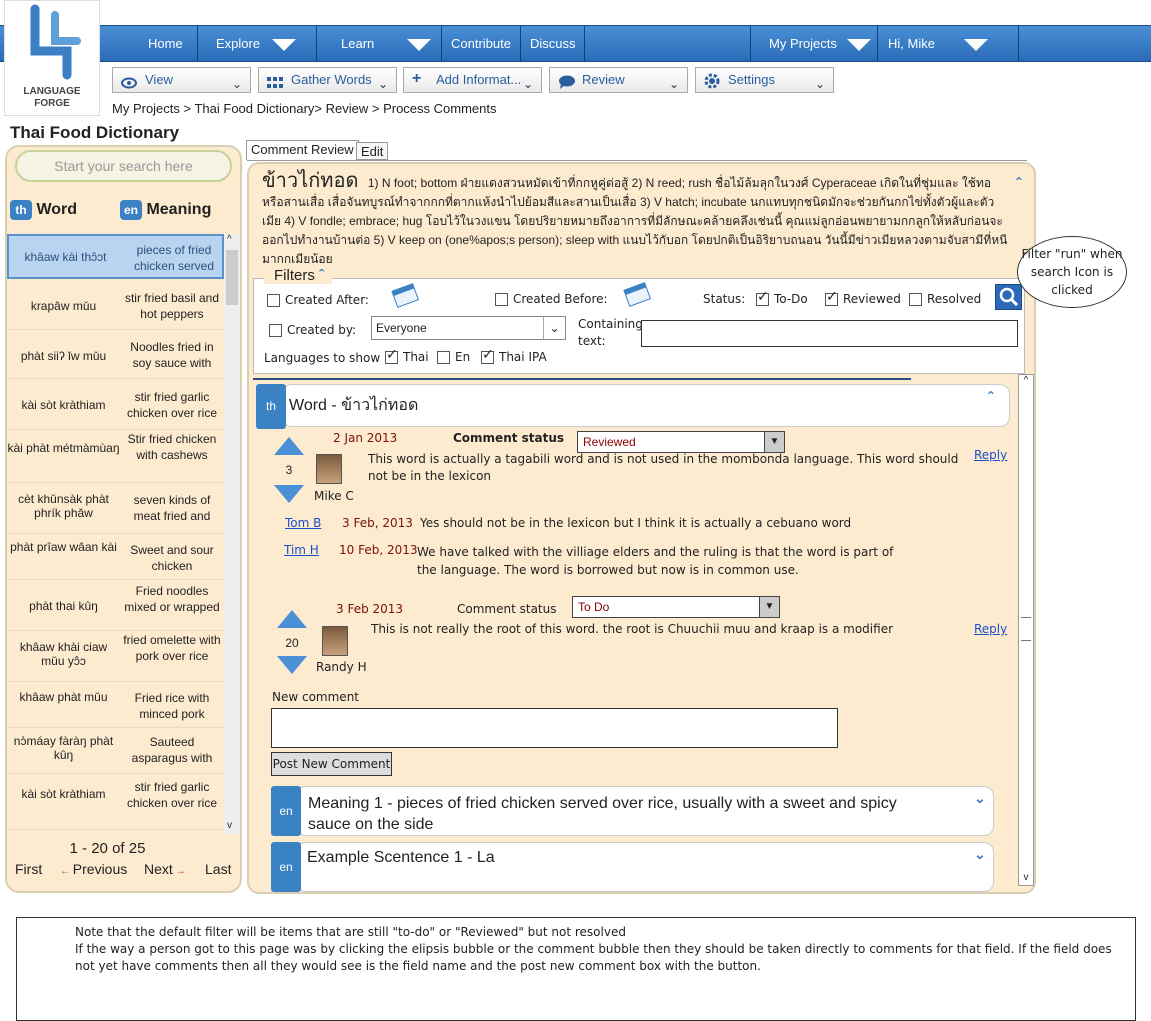 This screenshot has width=1151, height=1021. I want to click on chevron-down-icon: ⌄, so click(382, 84).